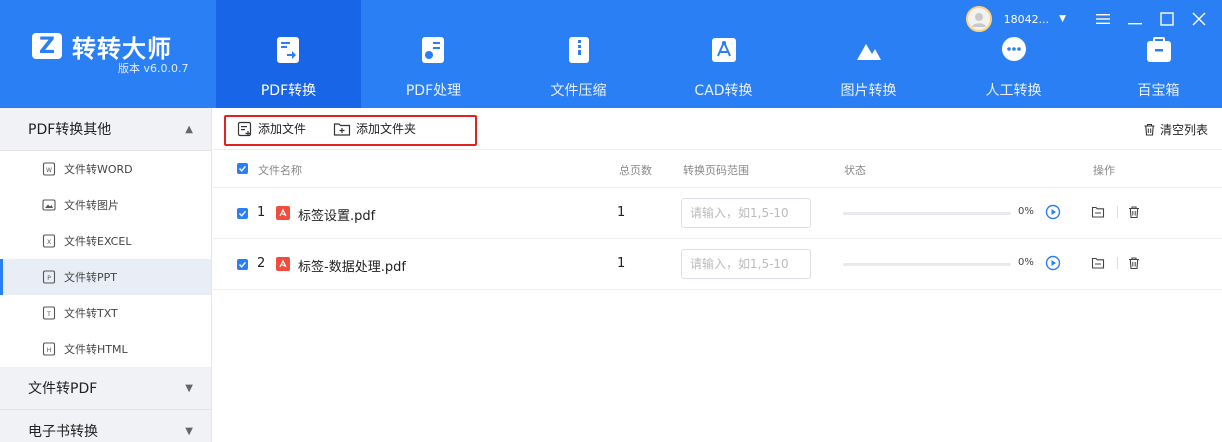 The height and width of the screenshot is (442, 1222). What do you see at coordinates (1183, 130) in the screenshot?
I see `clear-list-label: 清空列表` at bounding box center [1183, 130].